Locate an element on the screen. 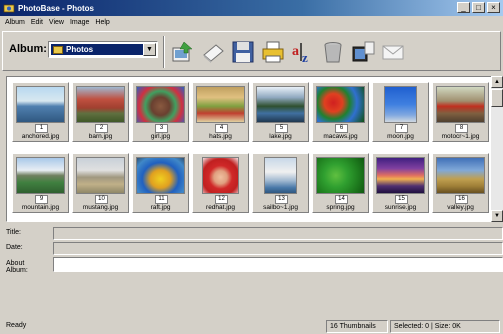 This screenshot has width=503, height=334. thumbnail-number: 9 is located at coordinates (41, 199).